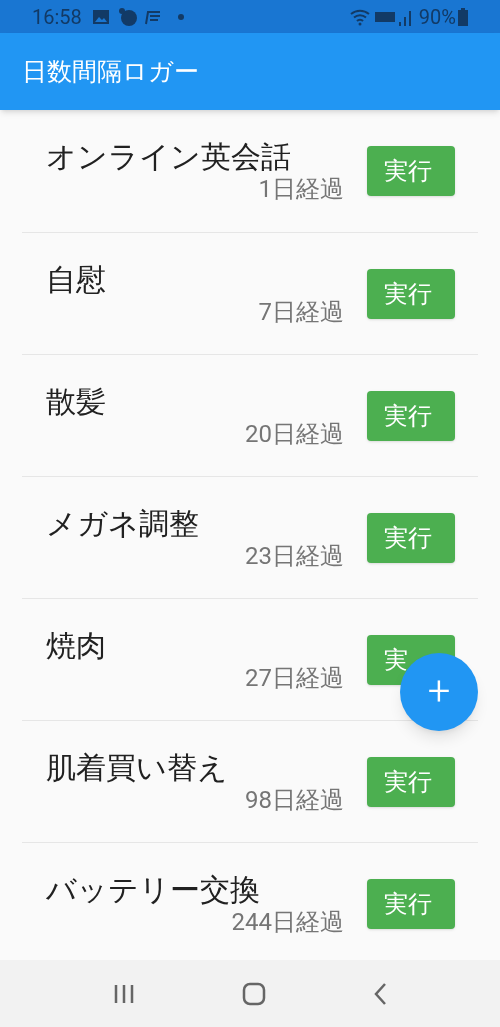 This screenshot has width=500, height=1027. I want to click on back-icon, so click(379, 993).